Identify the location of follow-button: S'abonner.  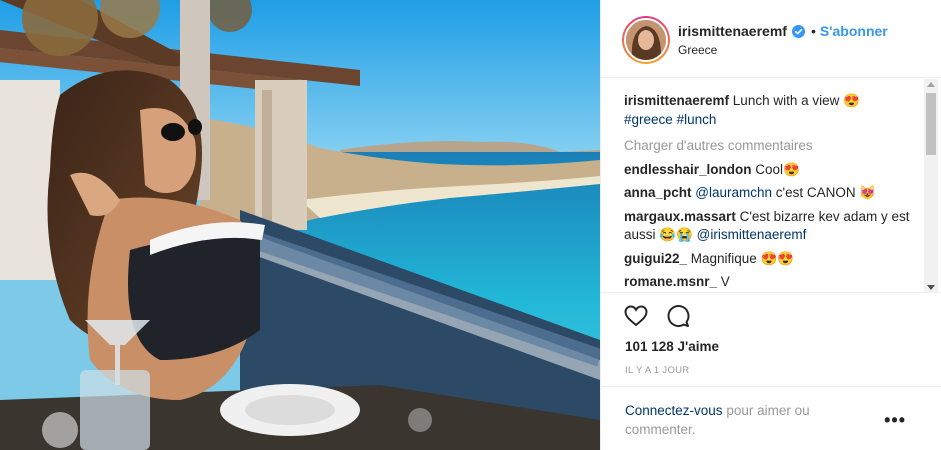
(854, 31).